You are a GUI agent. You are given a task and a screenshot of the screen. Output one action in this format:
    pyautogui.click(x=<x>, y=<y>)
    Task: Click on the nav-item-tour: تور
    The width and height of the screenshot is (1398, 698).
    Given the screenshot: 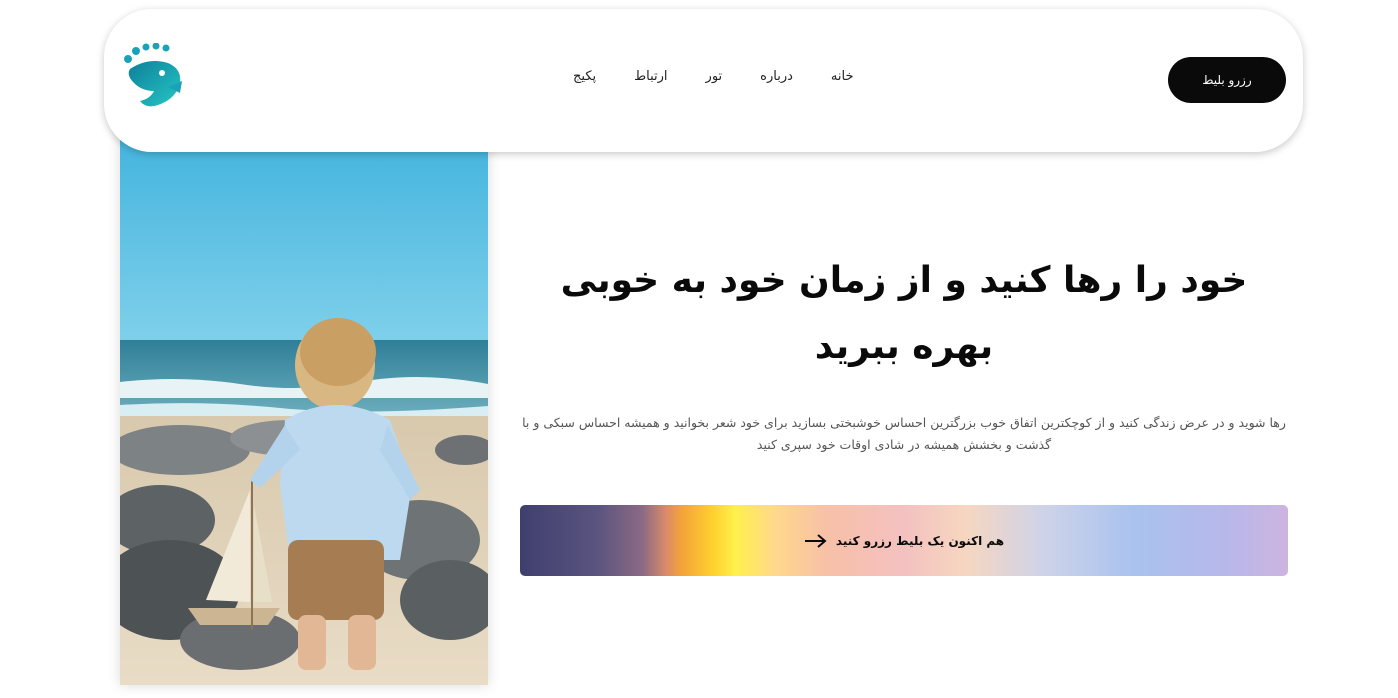 What is the action you would take?
    pyautogui.click(x=714, y=80)
    